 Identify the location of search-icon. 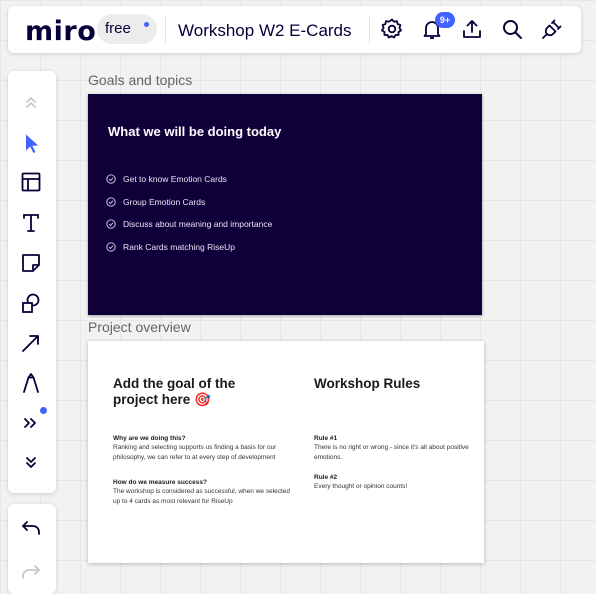
(512, 29).